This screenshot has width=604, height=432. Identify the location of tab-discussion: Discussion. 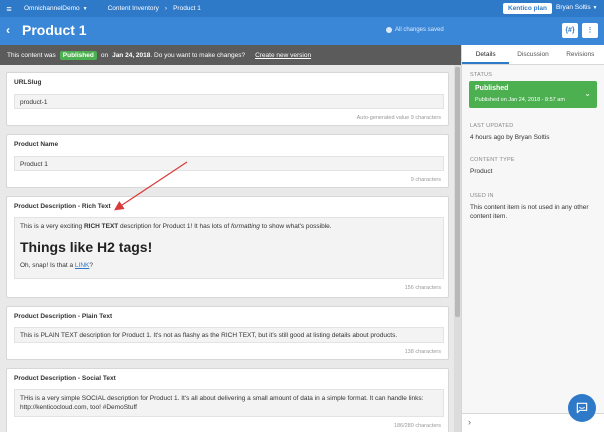
(532, 54).